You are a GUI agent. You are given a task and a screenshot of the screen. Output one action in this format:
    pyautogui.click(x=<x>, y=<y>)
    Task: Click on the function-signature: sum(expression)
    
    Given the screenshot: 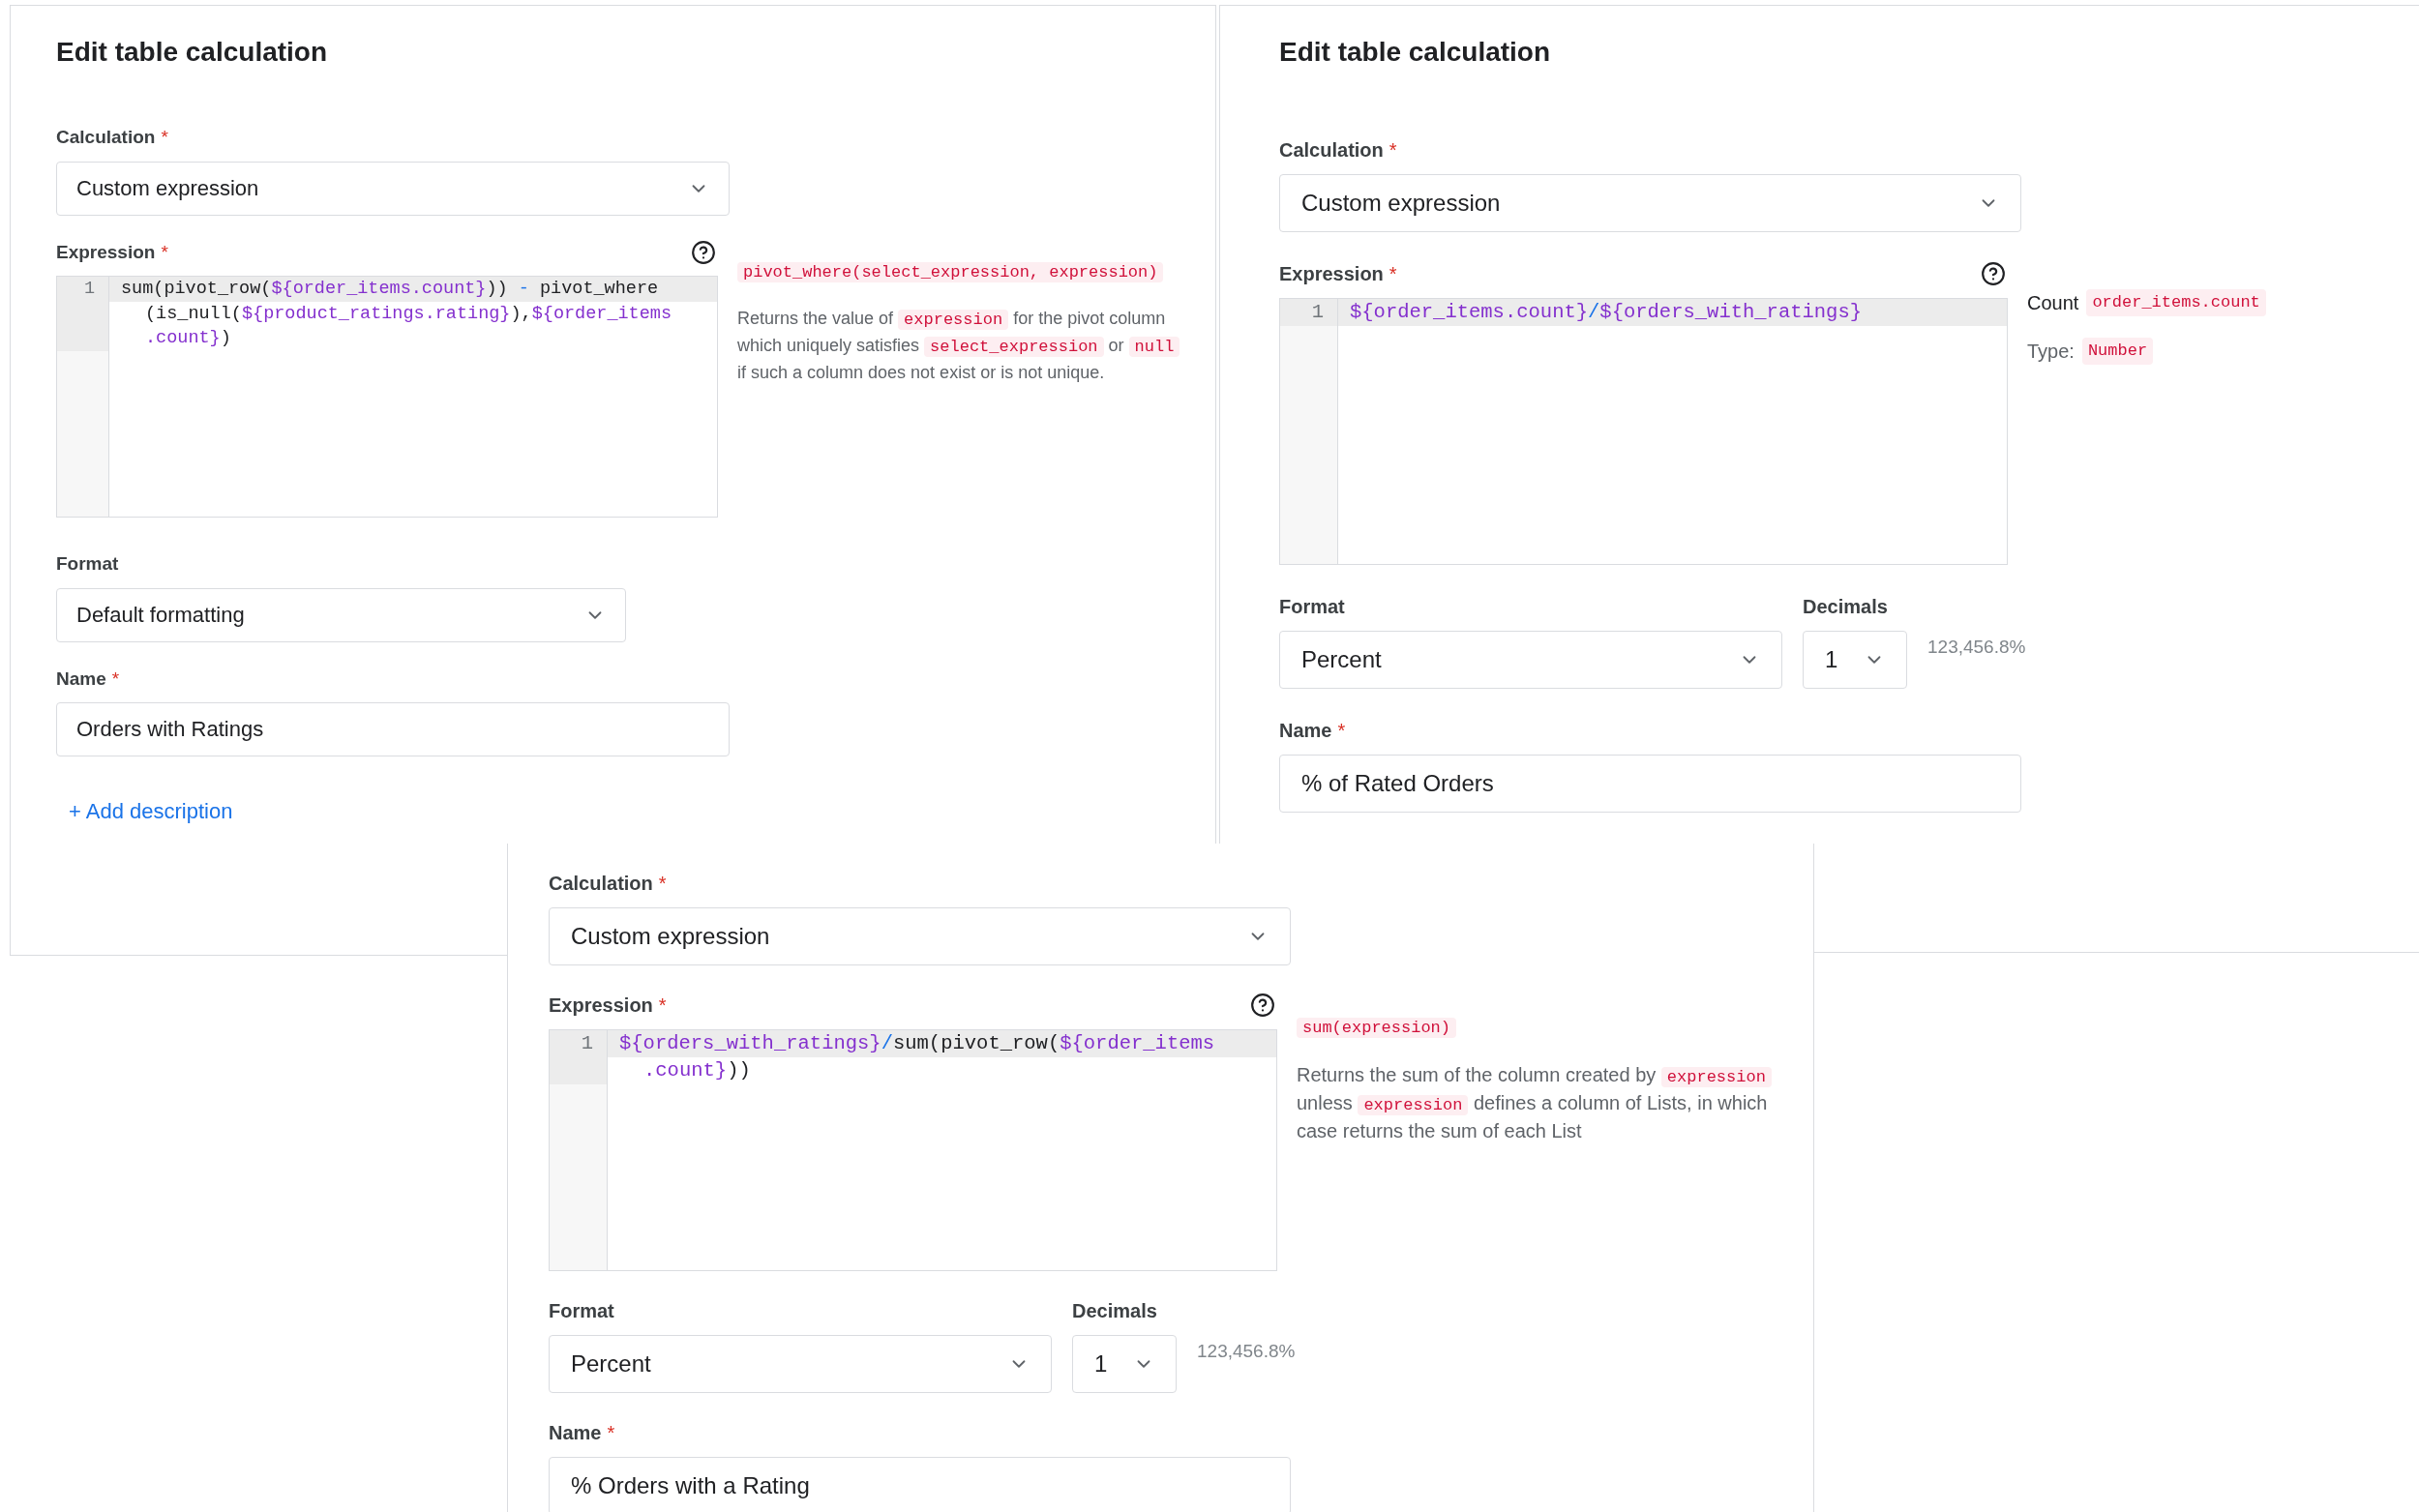 What is the action you would take?
    pyautogui.click(x=1377, y=1028)
    